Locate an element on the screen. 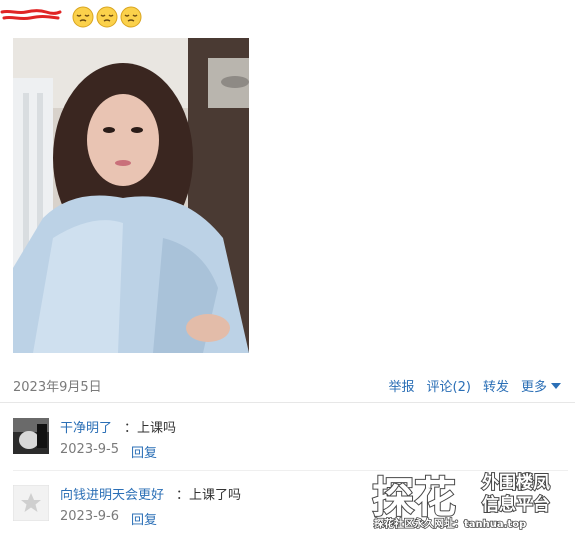 The width and height of the screenshot is (575, 543). post-actions: 举报 评论(2) 转发 更多 is located at coordinates (475, 385).